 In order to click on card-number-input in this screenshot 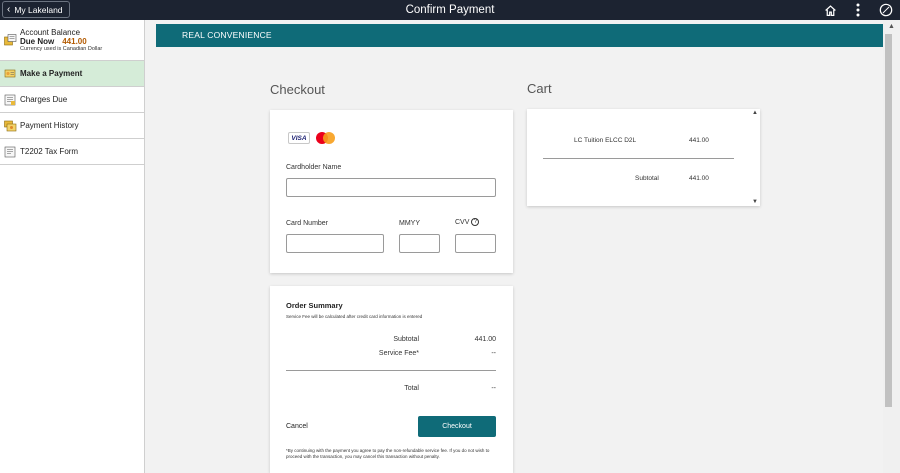, I will do `click(335, 243)`.